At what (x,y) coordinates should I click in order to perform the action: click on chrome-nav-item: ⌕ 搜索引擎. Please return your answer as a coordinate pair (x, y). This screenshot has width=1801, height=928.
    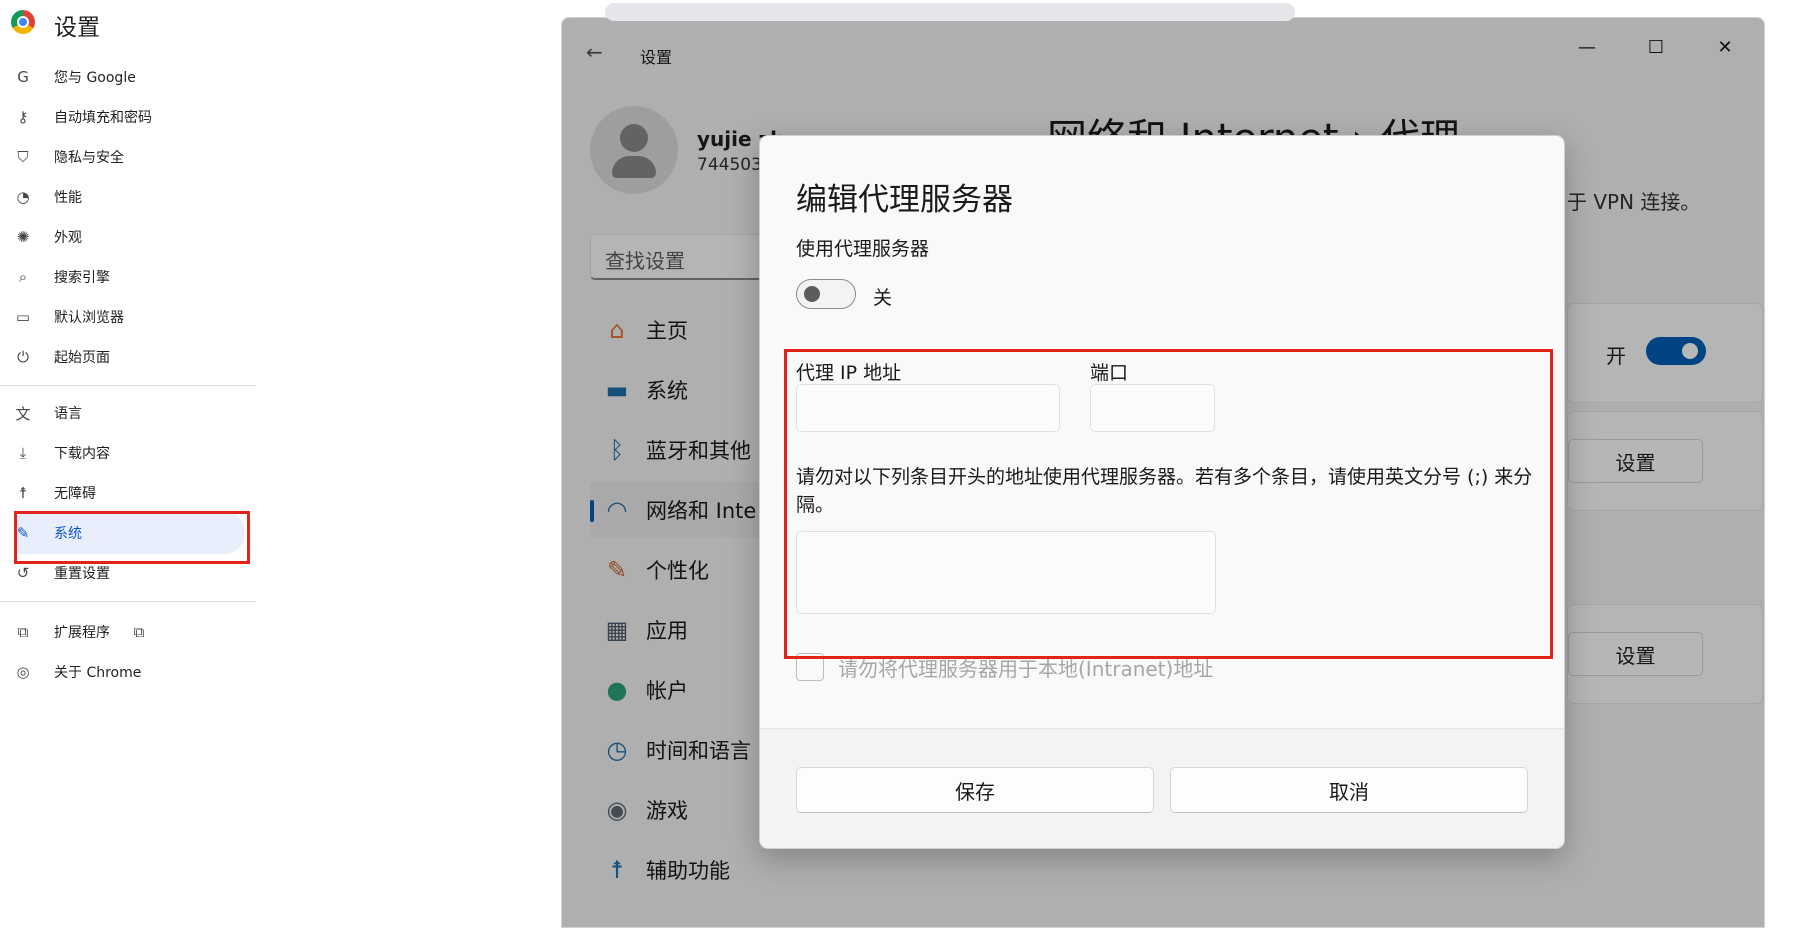
    Looking at the image, I should click on (125, 277).